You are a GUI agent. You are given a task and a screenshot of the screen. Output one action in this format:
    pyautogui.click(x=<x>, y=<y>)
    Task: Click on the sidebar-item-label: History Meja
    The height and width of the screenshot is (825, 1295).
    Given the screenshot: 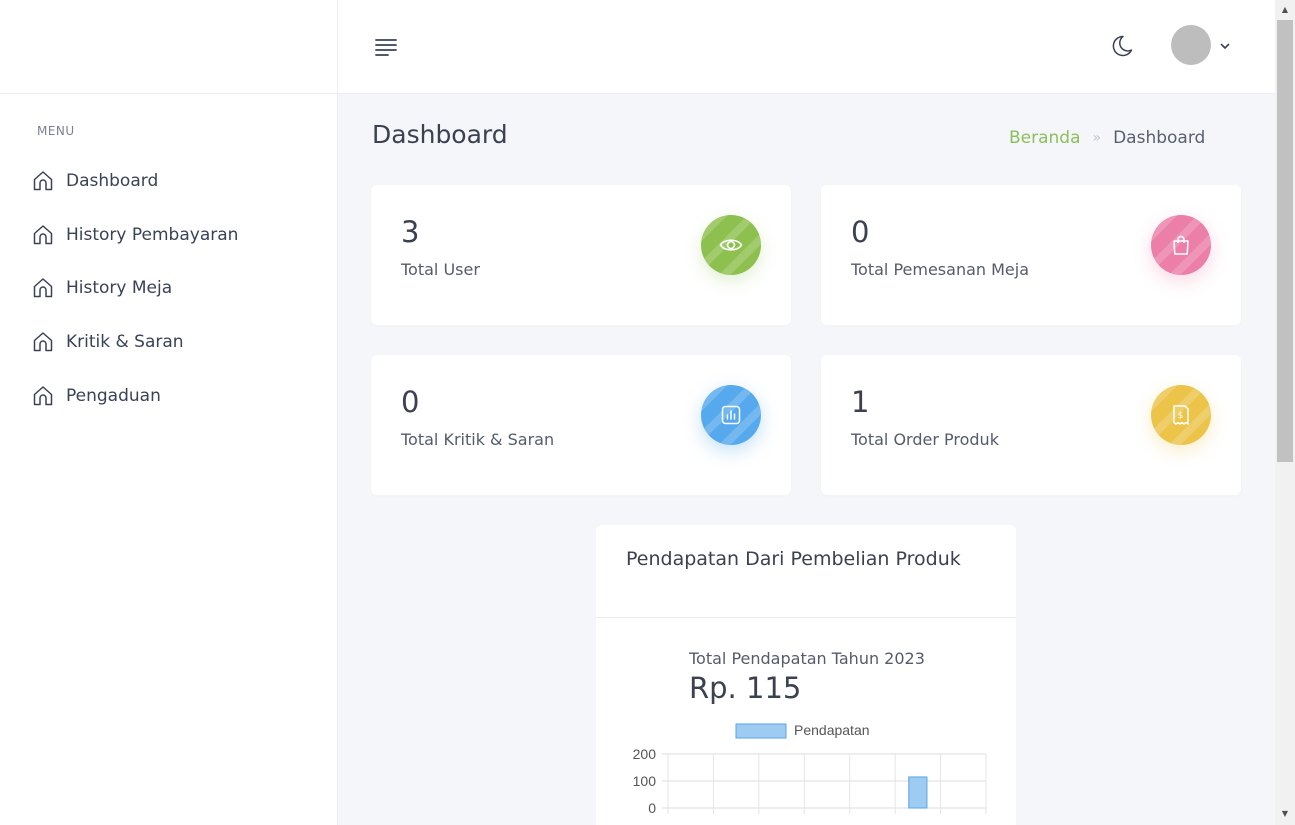 What is the action you would take?
    pyautogui.click(x=119, y=288)
    